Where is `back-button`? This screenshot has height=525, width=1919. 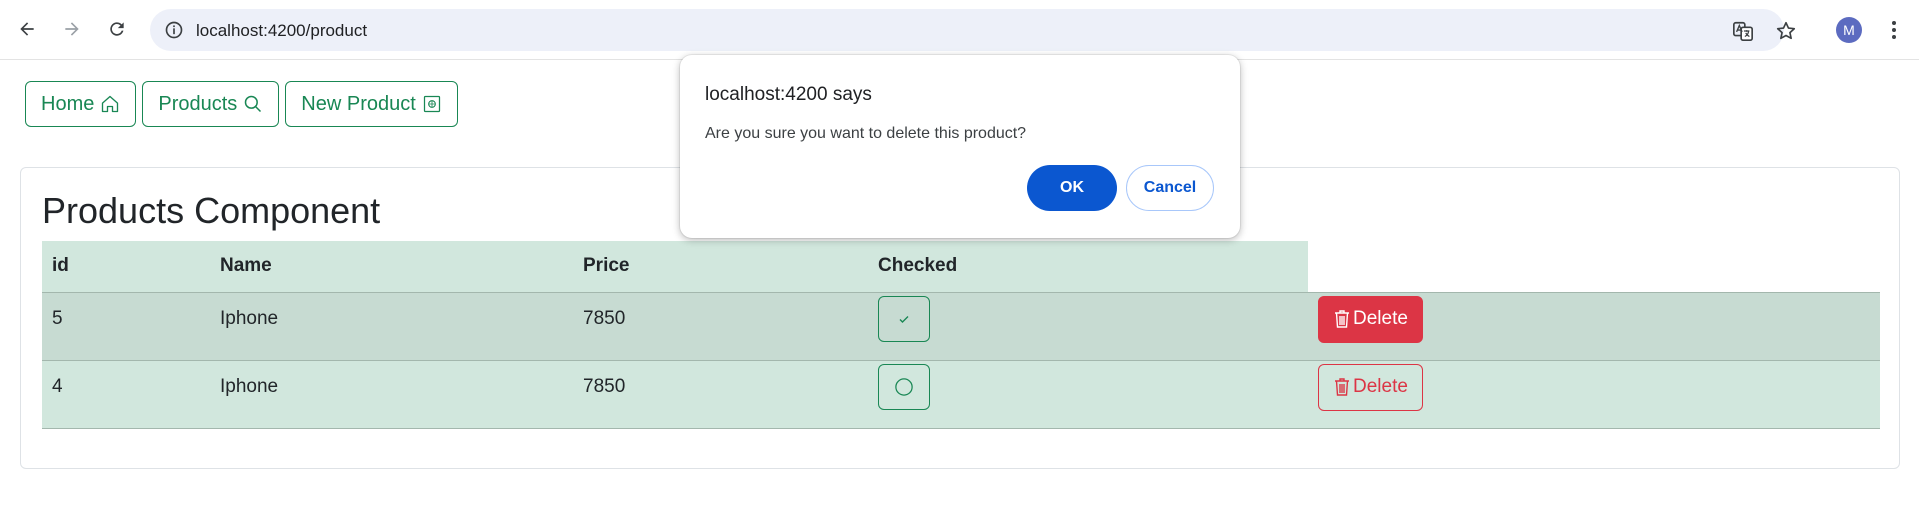
back-button is located at coordinates (27, 29).